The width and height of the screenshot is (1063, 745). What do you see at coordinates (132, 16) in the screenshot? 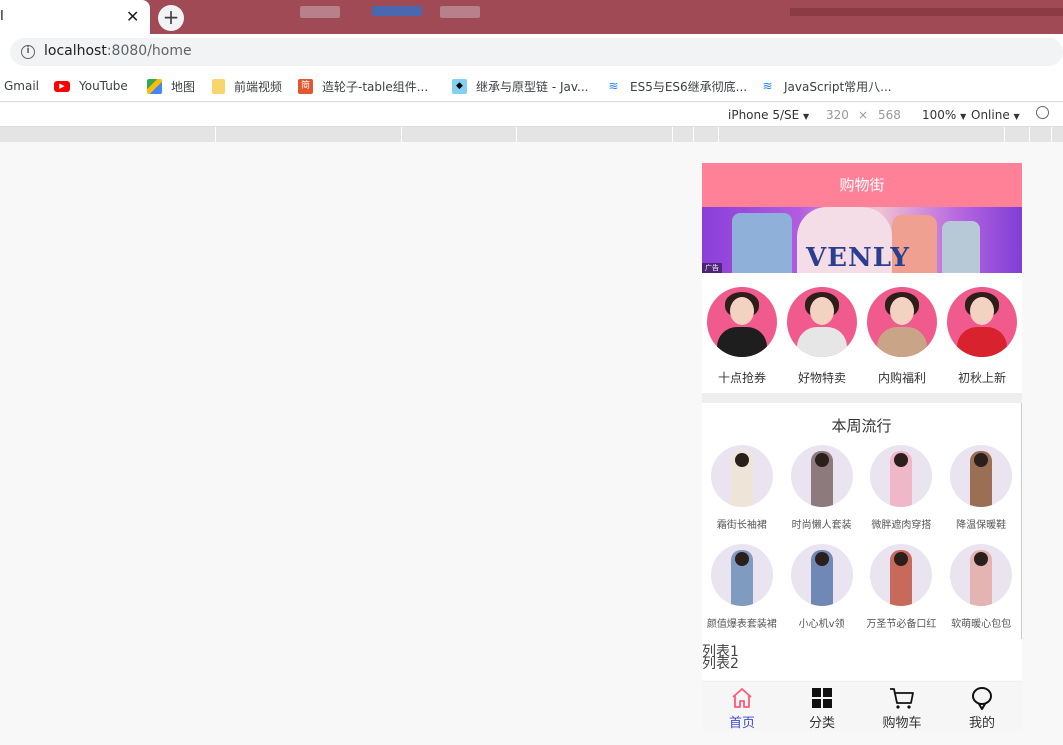
I see `close-icon: ✕` at bounding box center [132, 16].